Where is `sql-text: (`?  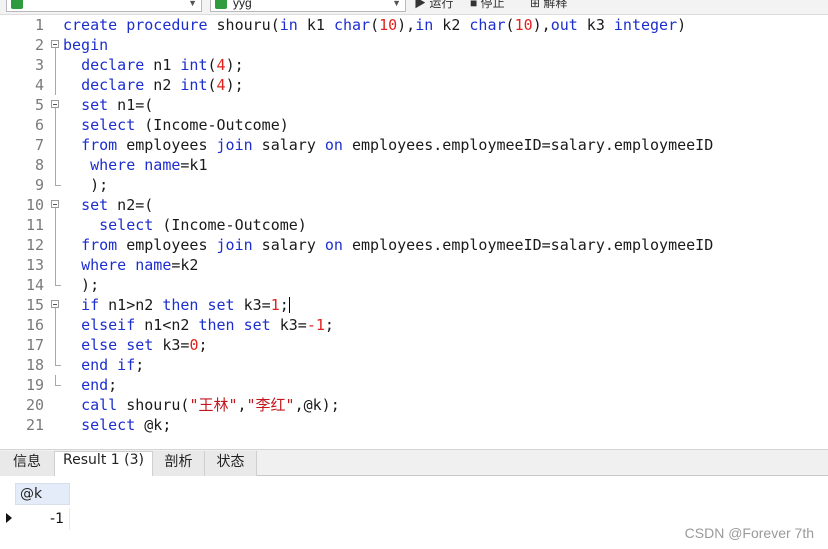 sql-text: ( is located at coordinates (212, 65).